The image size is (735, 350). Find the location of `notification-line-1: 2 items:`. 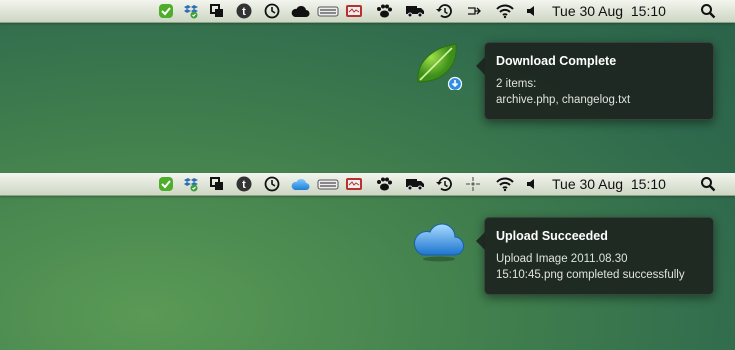

notification-line-1: 2 items: is located at coordinates (516, 84).